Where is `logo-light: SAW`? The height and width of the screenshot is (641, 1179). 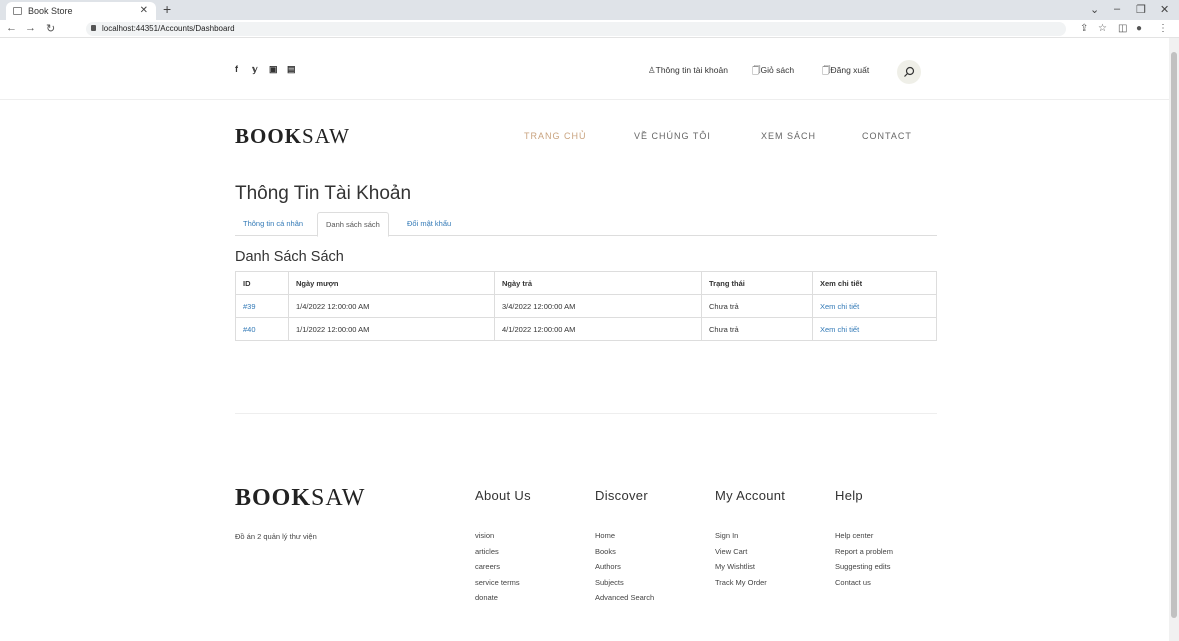
logo-light: SAW is located at coordinates (326, 136).